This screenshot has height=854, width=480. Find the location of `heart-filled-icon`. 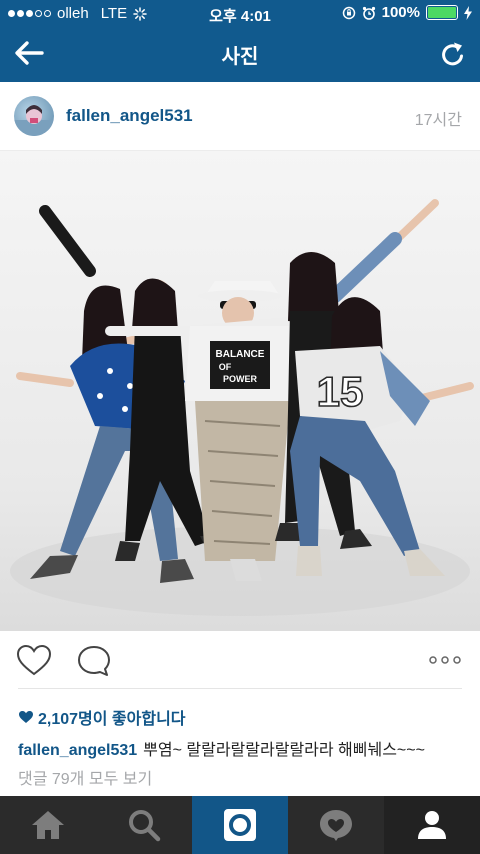

heart-filled-icon is located at coordinates (26, 717).